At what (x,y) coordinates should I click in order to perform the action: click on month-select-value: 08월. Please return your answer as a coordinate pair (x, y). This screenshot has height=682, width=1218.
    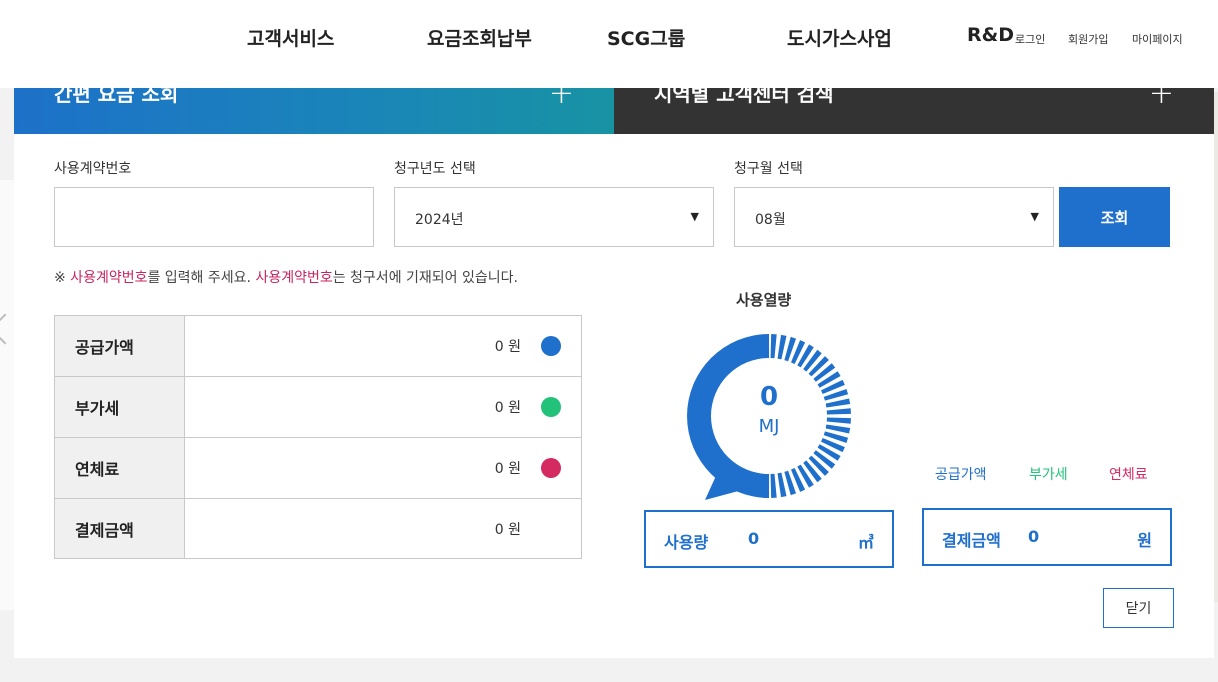
    Looking at the image, I should click on (770, 220).